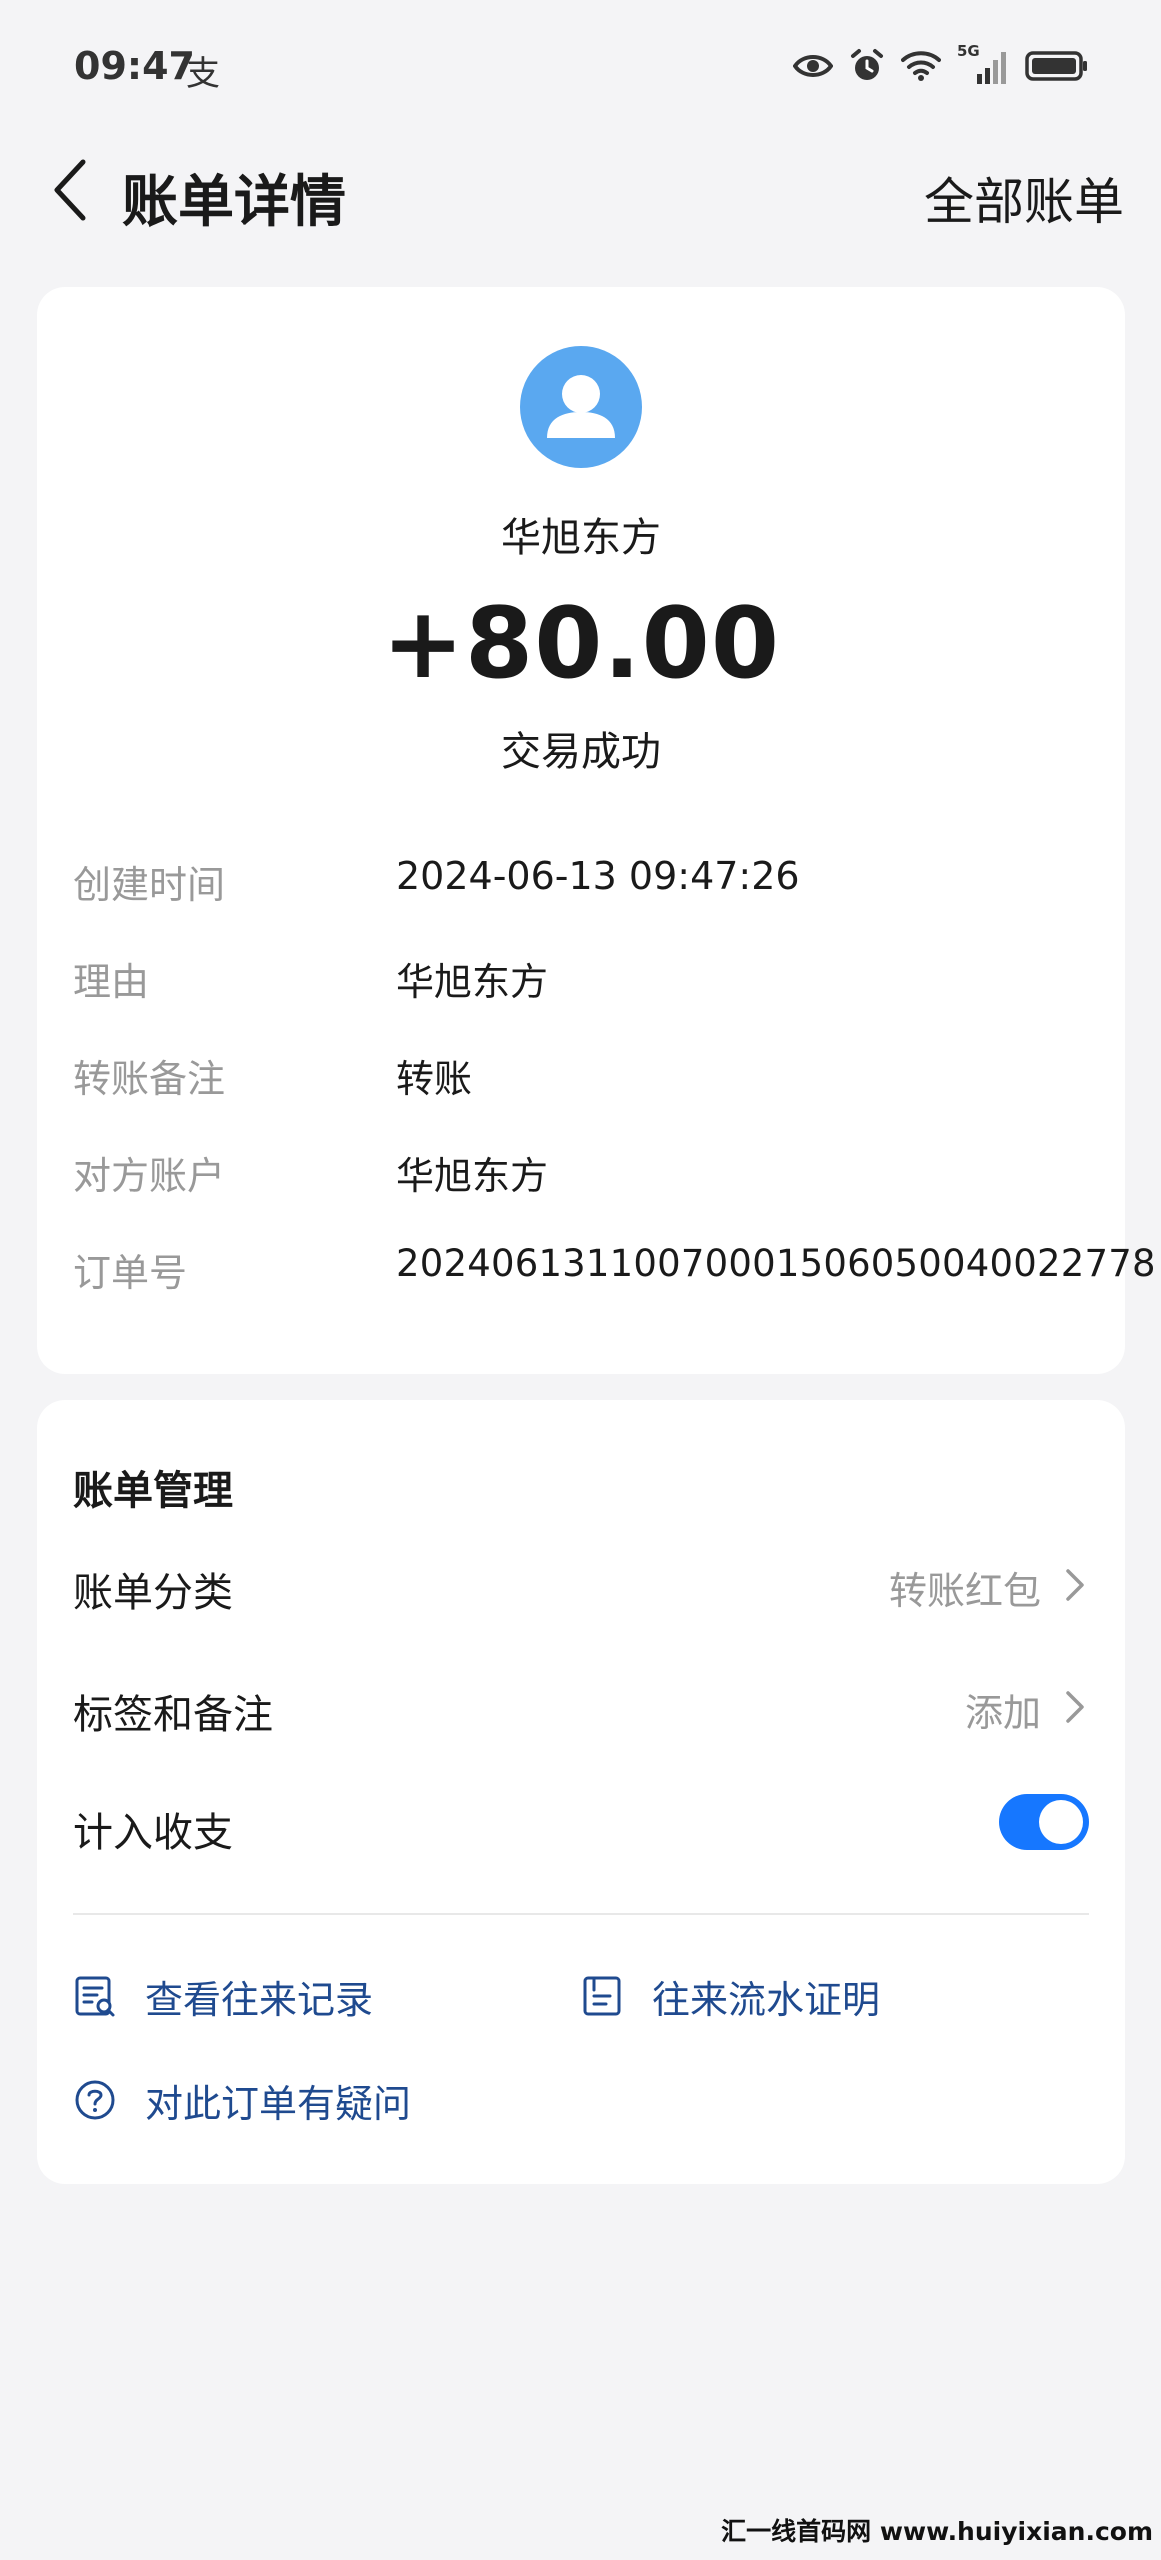 The height and width of the screenshot is (2560, 1161). What do you see at coordinates (149, 1079) in the screenshot?
I see `detail-label: 转账备注` at bounding box center [149, 1079].